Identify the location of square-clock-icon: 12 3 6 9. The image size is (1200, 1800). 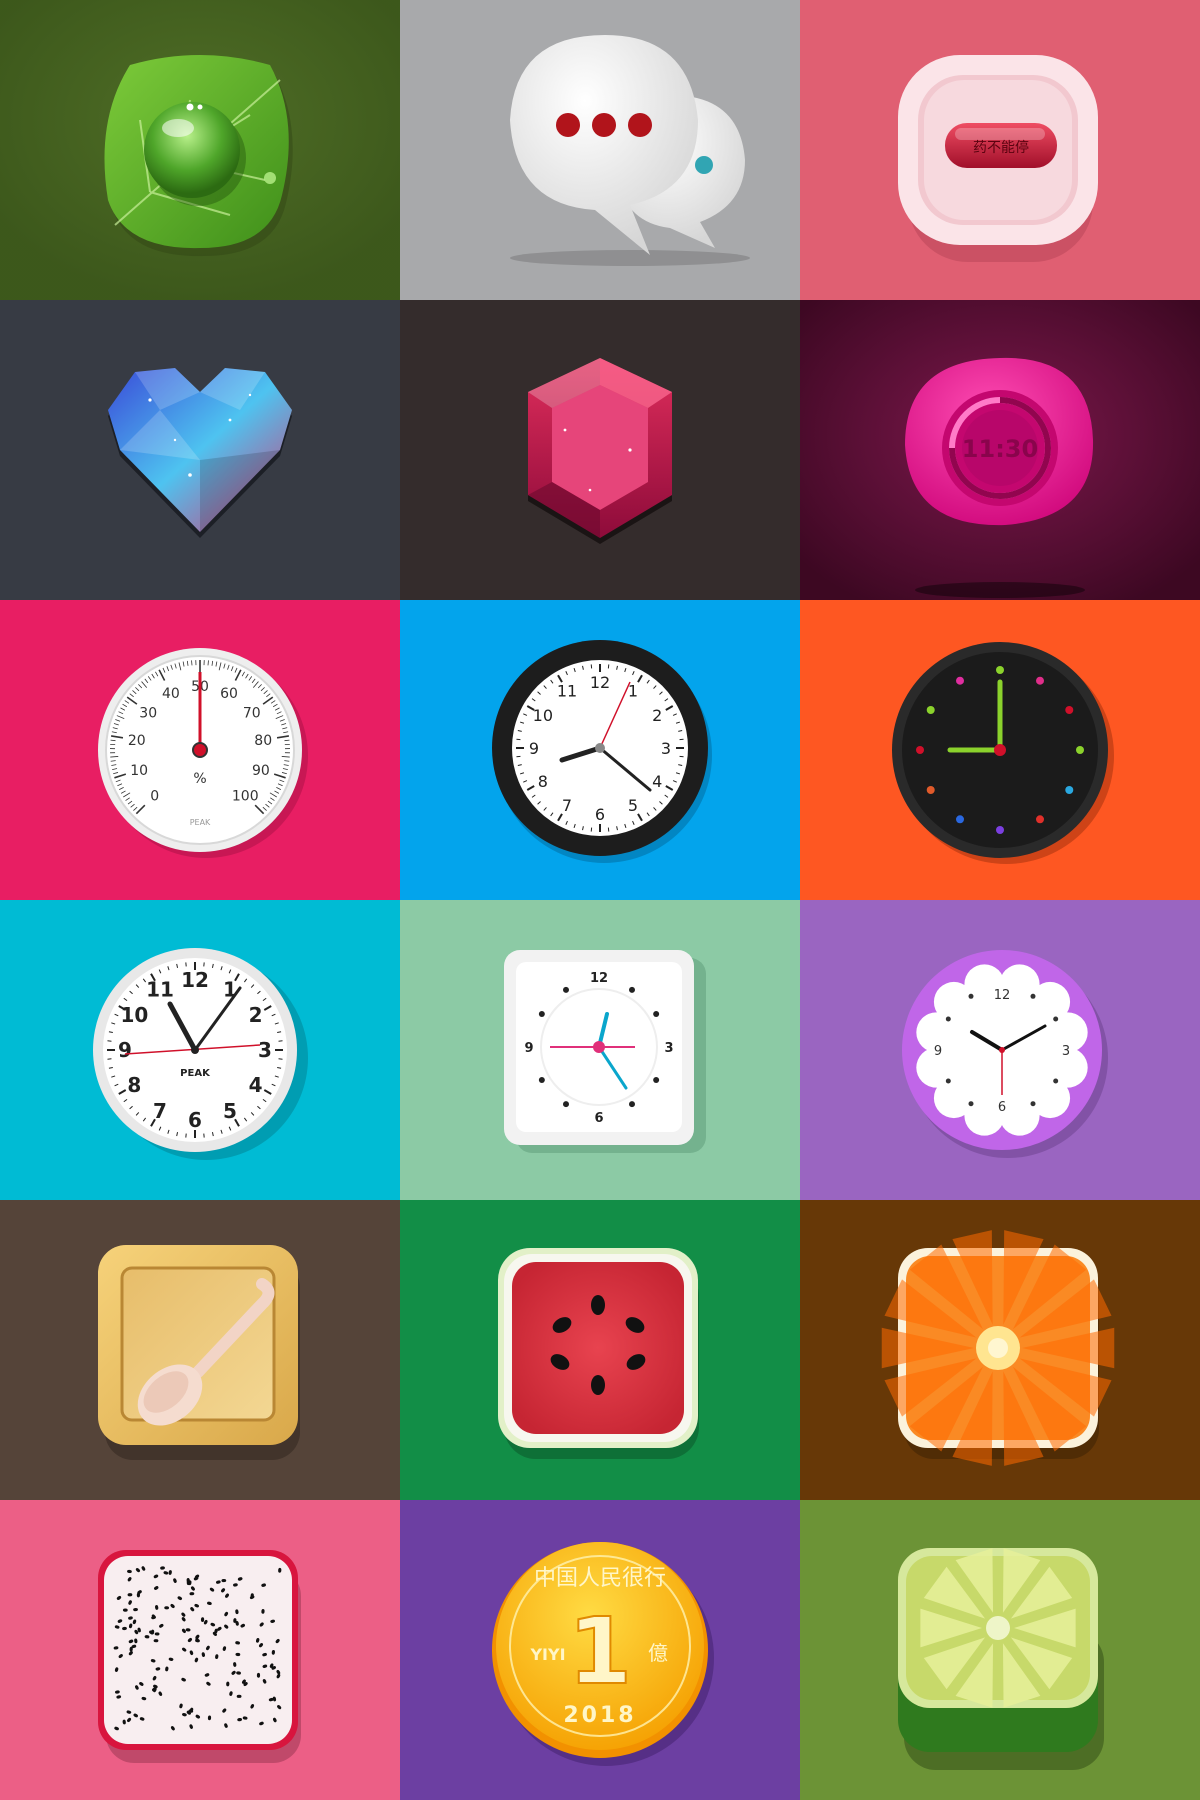
(600, 1050).